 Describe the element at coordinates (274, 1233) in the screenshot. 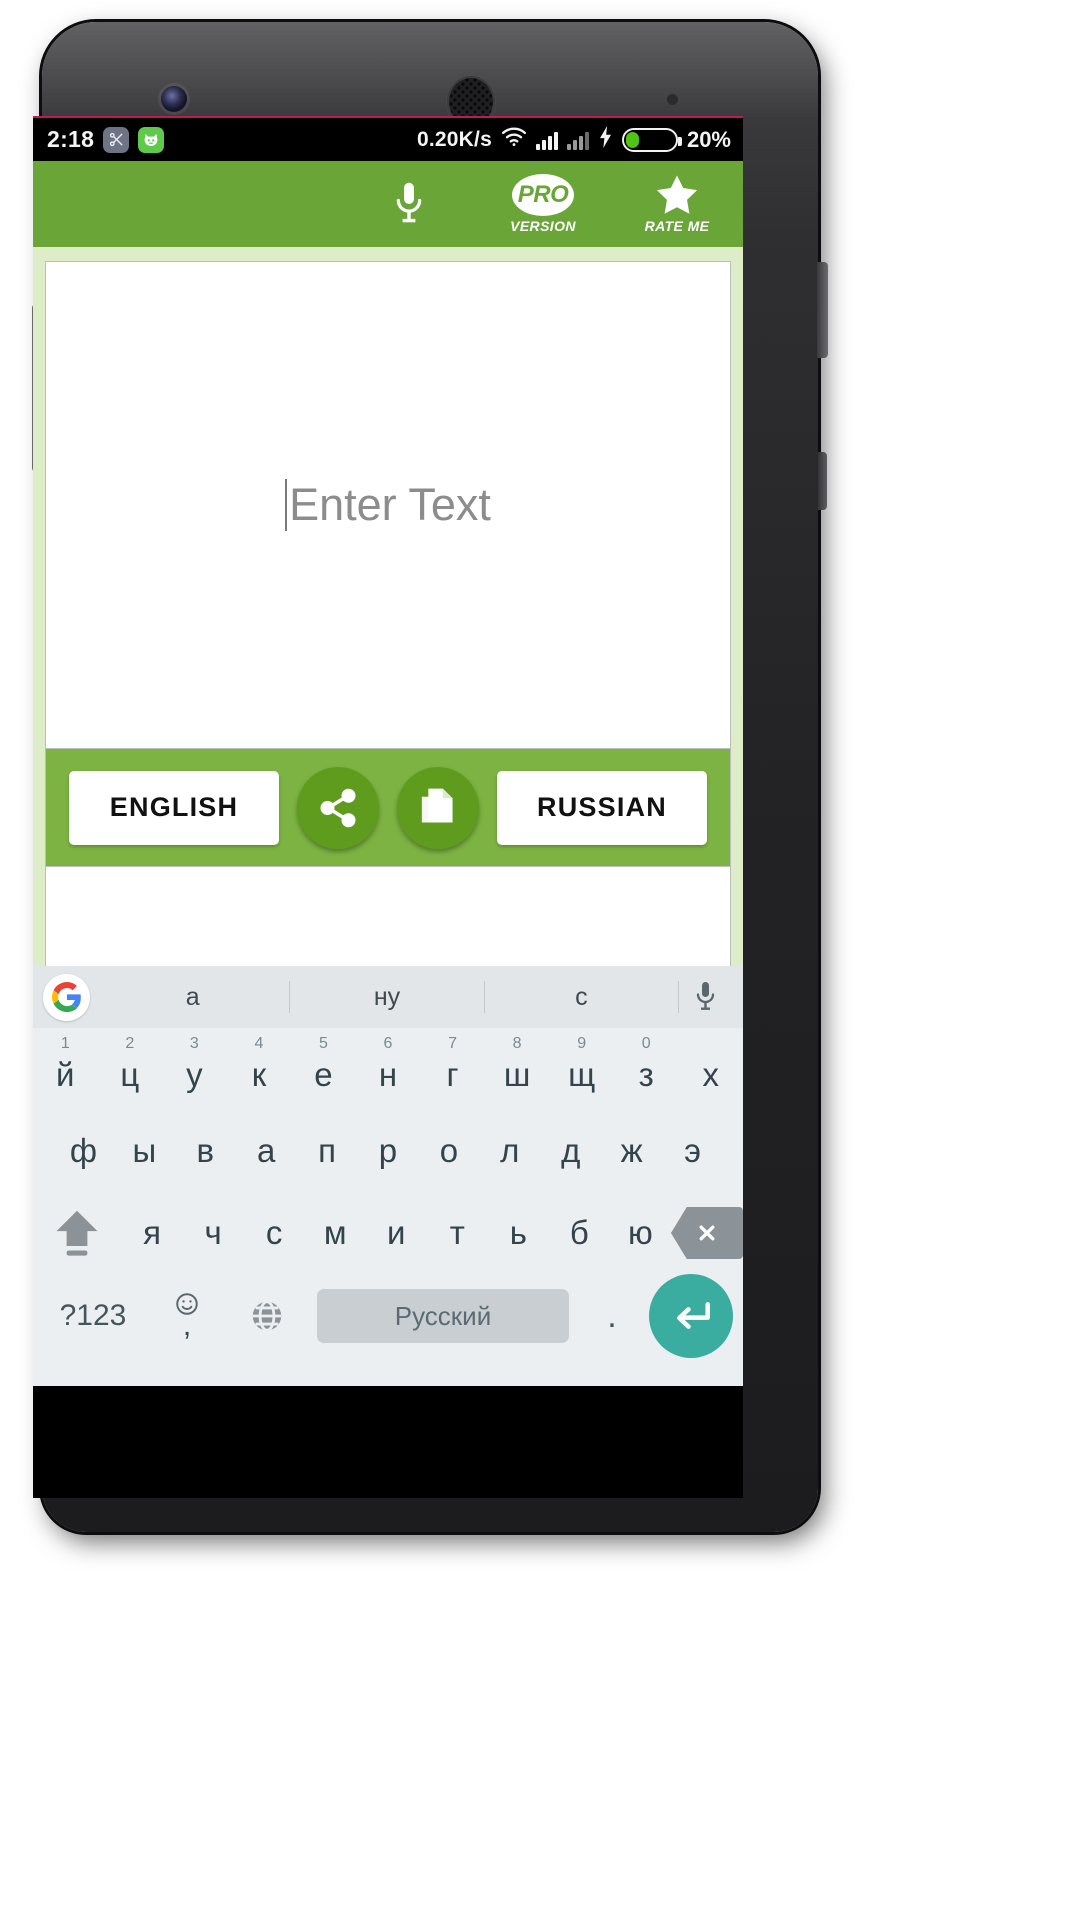

I see `key-s: с` at that location.